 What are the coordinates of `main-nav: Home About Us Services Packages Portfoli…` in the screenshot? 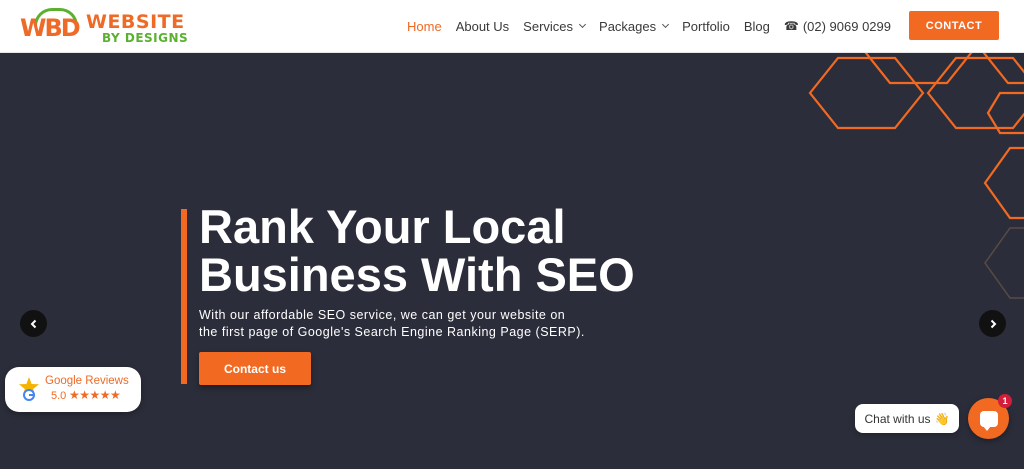 It's located at (649, 26).